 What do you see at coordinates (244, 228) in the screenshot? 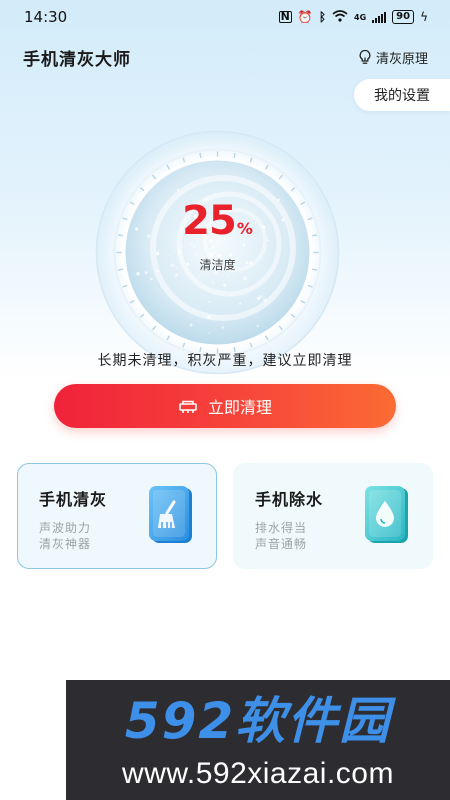
I see `percent-unit: %` at bounding box center [244, 228].